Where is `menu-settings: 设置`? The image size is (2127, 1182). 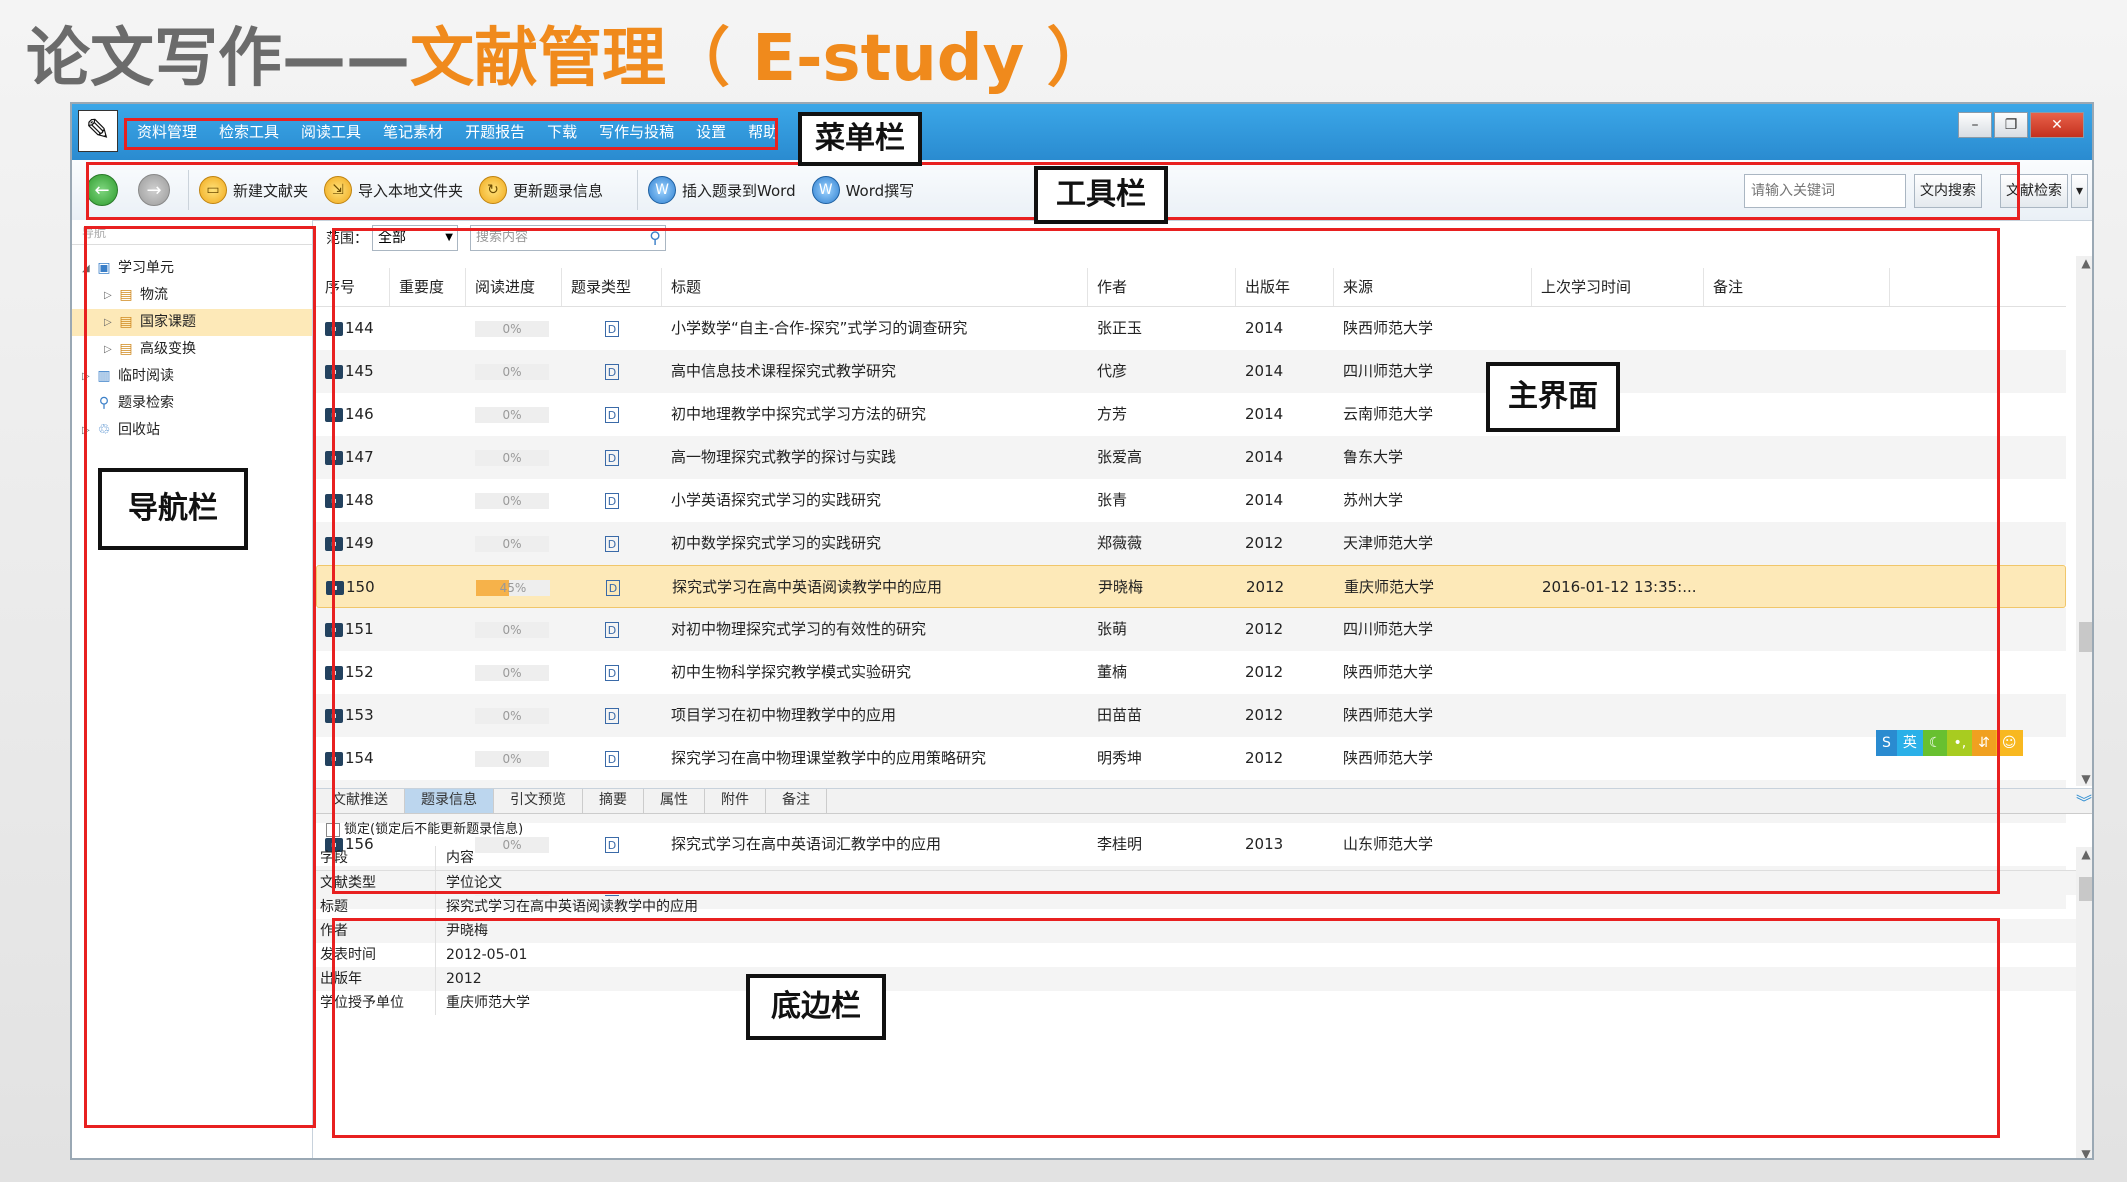
menu-settings: 设置 is located at coordinates (711, 132).